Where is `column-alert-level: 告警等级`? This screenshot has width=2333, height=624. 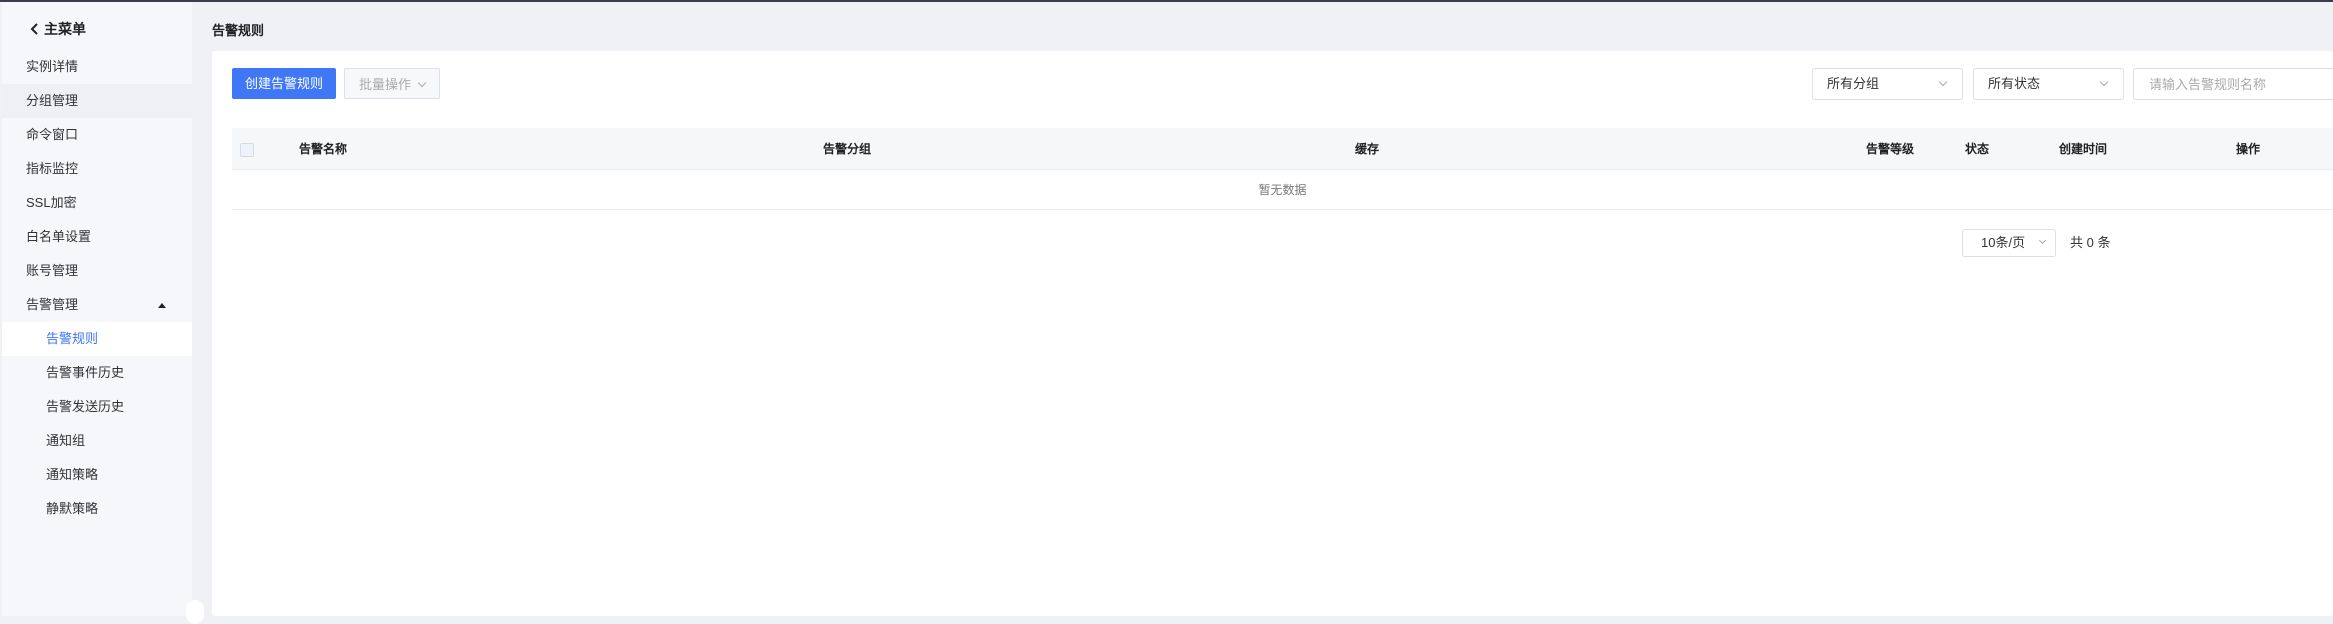
column-alert-level: 告警等级 is located at coordinates (1890, 149).